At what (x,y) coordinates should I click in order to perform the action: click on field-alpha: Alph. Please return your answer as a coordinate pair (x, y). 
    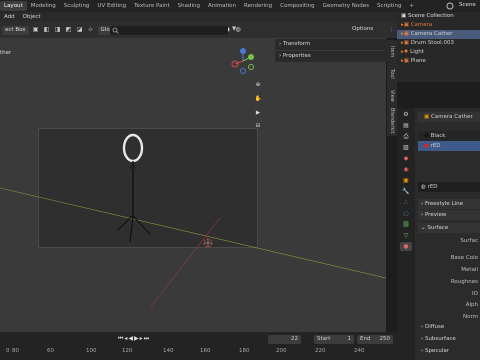
    Looking at the image, I should click on (471, 305).